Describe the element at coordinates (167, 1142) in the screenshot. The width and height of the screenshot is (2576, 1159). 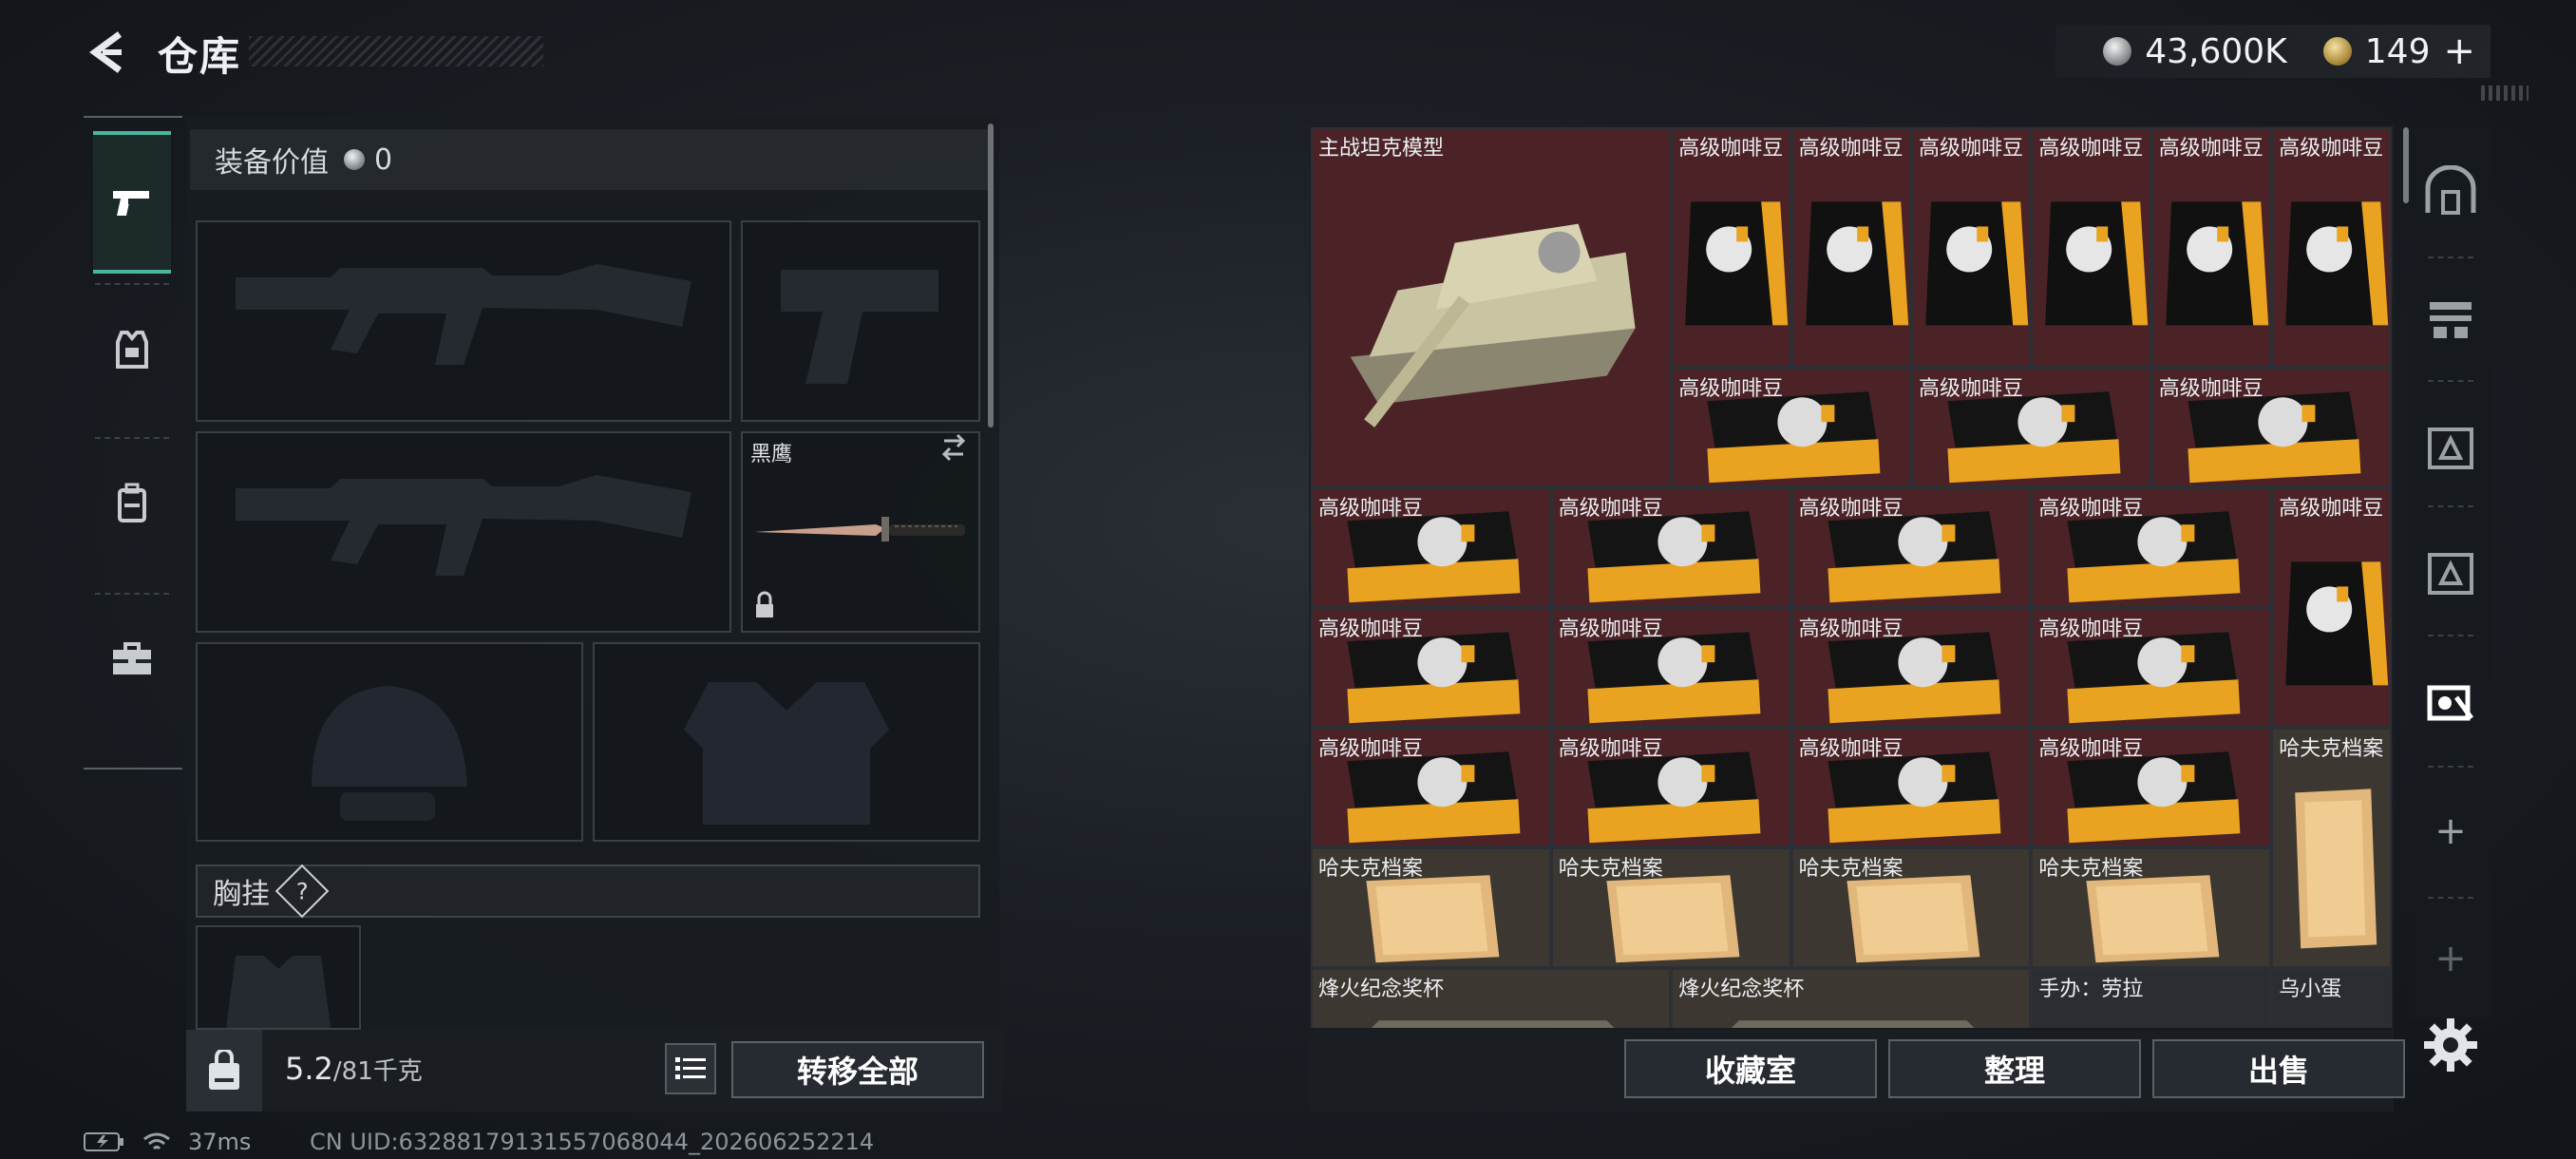
I see `status-bar: 37ms` at that location.